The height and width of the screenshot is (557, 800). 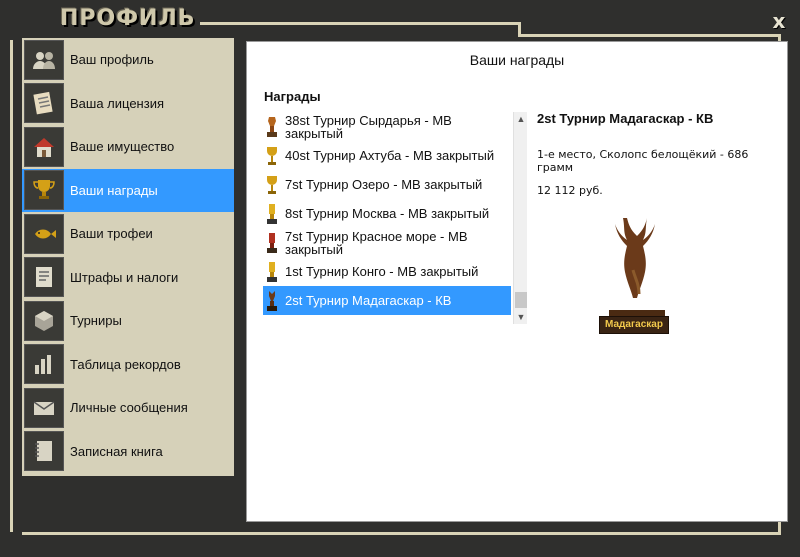 I want to click on frame-line-top, so click(x=360, y=23).